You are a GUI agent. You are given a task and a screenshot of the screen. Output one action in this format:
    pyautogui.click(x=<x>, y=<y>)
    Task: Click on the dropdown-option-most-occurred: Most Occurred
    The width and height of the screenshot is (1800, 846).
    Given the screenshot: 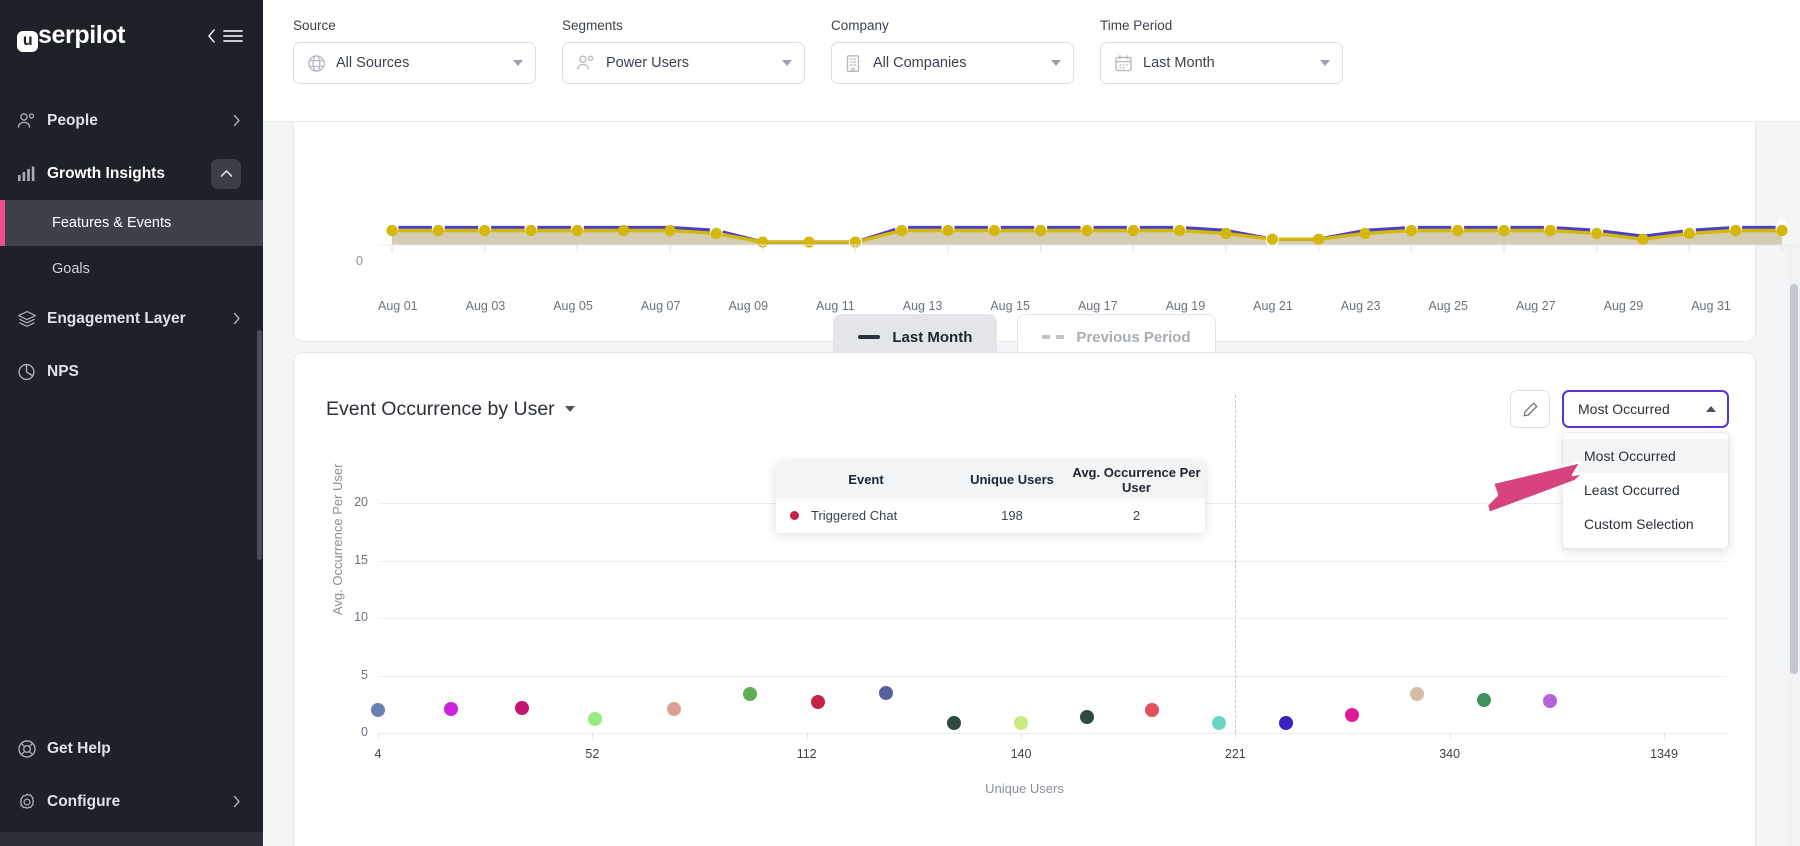 What is the action you would take?
    pyautogui.click(x=1645, y=456)
    